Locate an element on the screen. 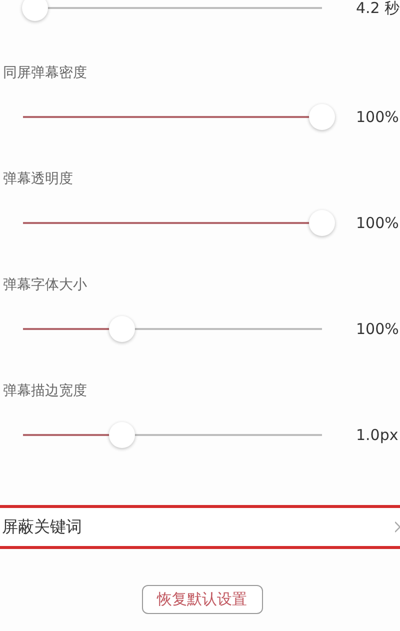  keyword-label: 屏蔽关键词 is located at coordinates (42, 527).